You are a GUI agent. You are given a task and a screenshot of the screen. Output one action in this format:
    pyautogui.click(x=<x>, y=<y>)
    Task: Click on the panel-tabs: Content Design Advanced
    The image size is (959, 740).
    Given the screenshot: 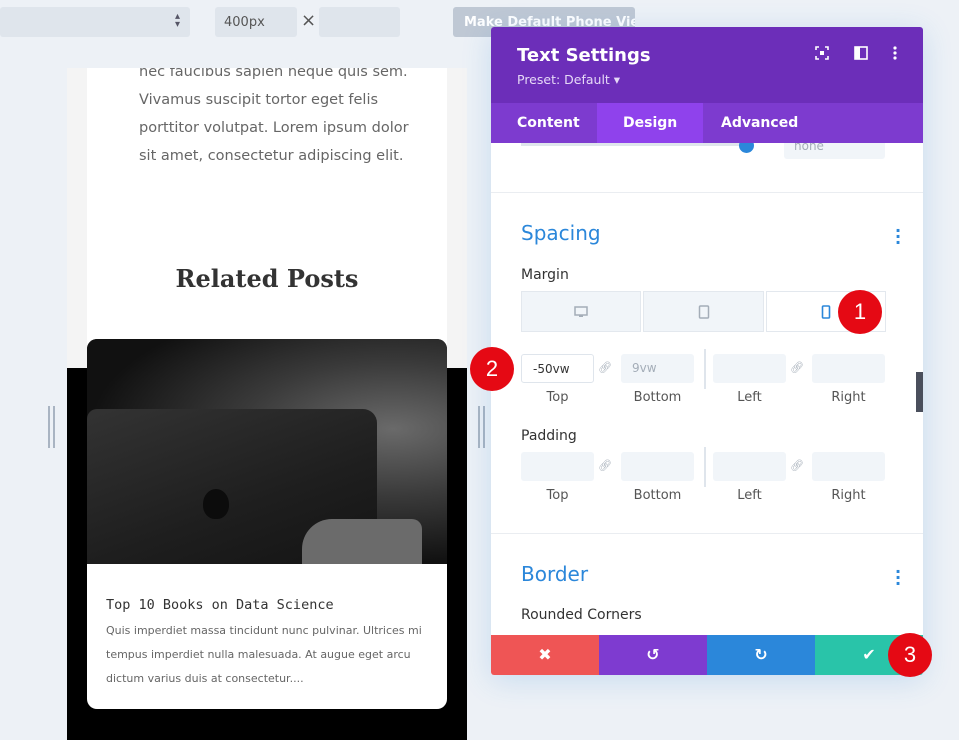 What is the action you would take?
    pyautogui.click(x=707, y=123)
    